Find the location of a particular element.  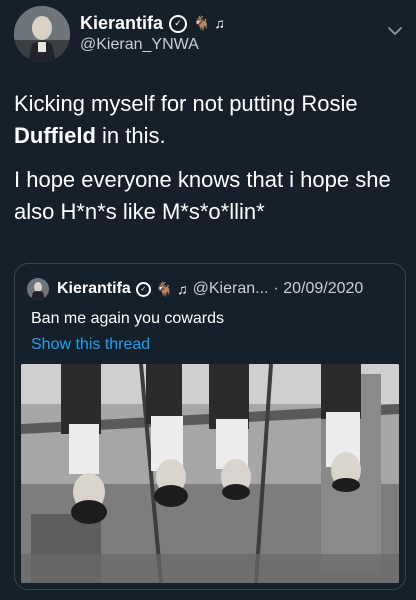

avatar-photo is located at coordinates (42, 34).